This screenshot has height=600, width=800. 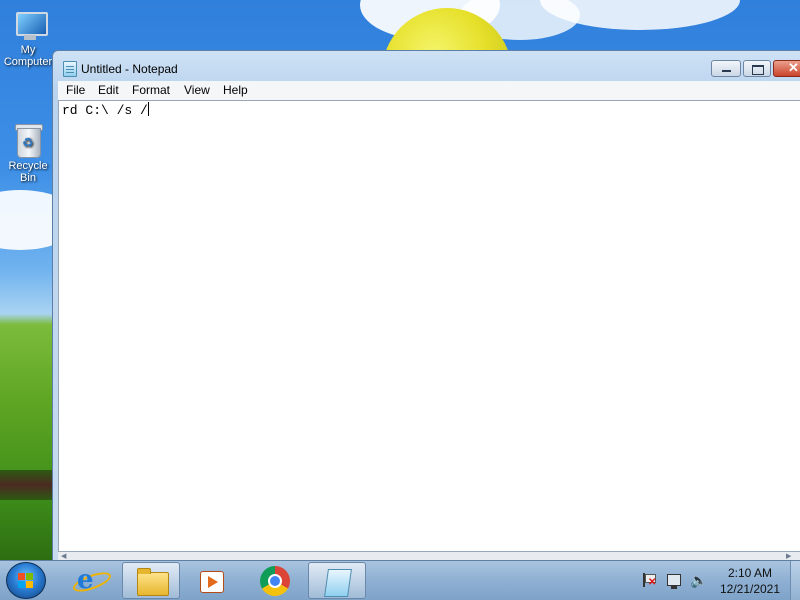 What do you see at coordinates (28, 56) in the screenshot?
I see `desktop-icon-label: My Computer` at bounding box center [28, 56].